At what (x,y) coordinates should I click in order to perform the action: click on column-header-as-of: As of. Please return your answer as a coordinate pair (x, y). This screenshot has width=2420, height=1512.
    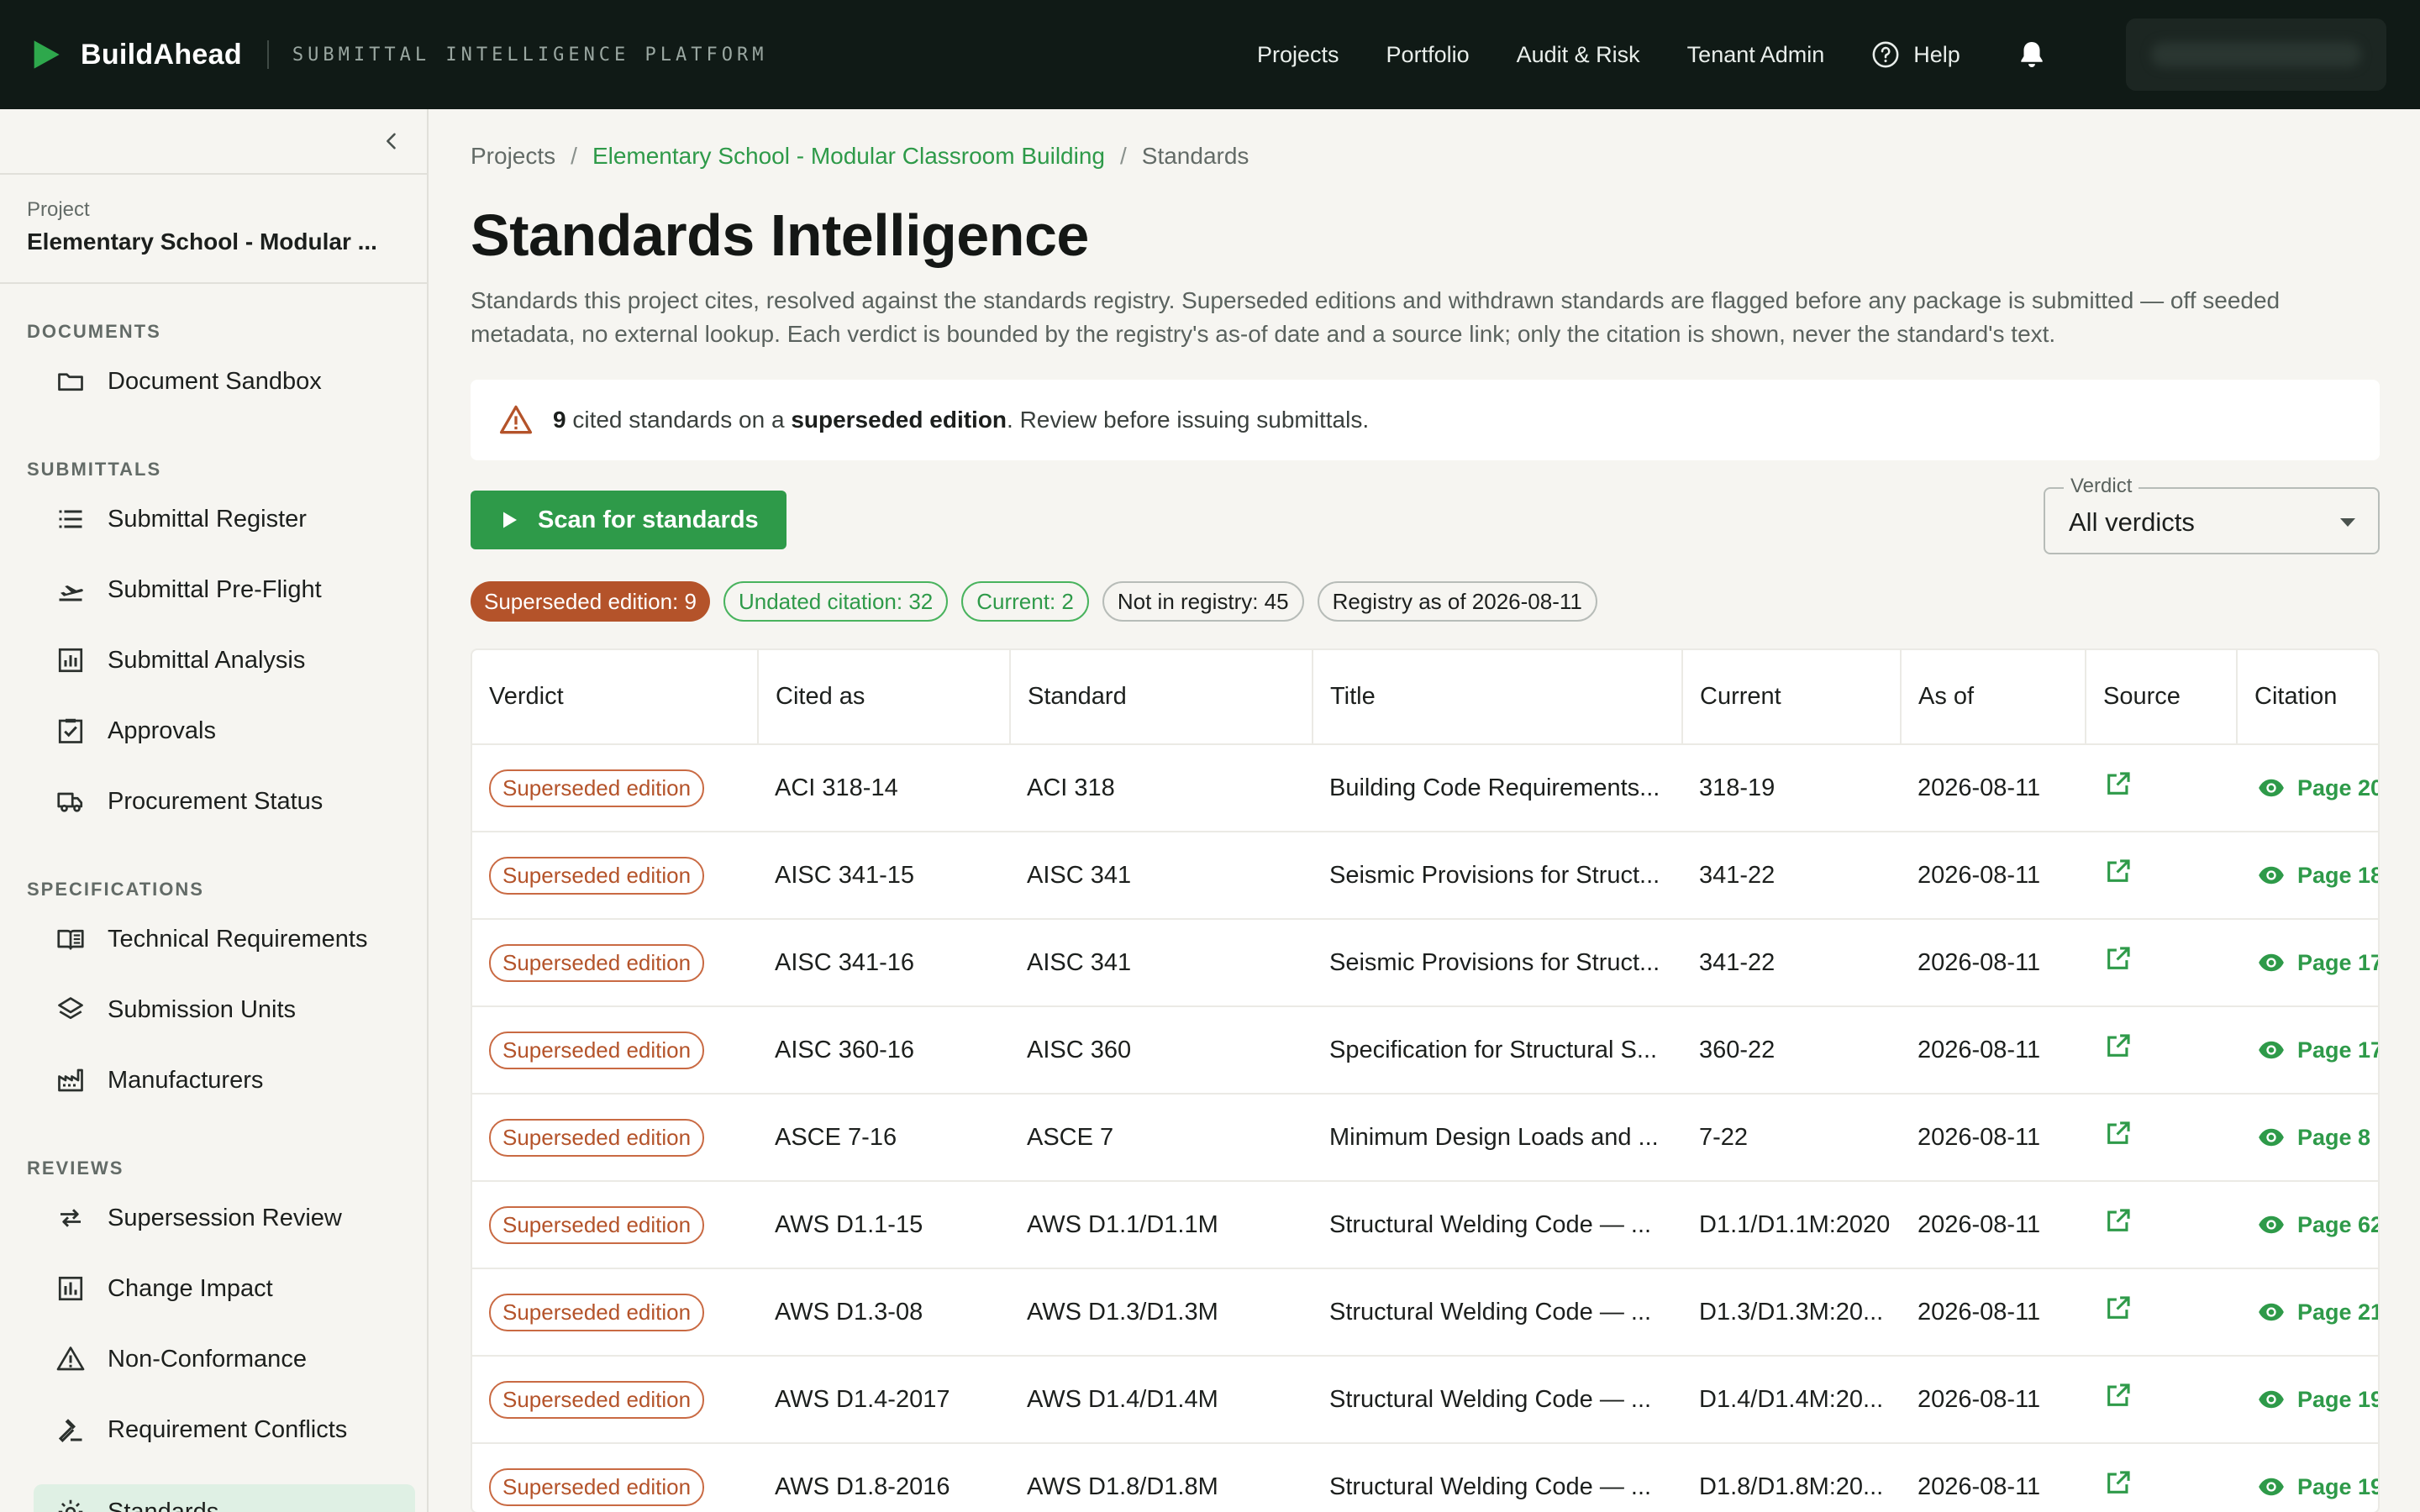
    Looking at the image, I should click on (1993, 697).